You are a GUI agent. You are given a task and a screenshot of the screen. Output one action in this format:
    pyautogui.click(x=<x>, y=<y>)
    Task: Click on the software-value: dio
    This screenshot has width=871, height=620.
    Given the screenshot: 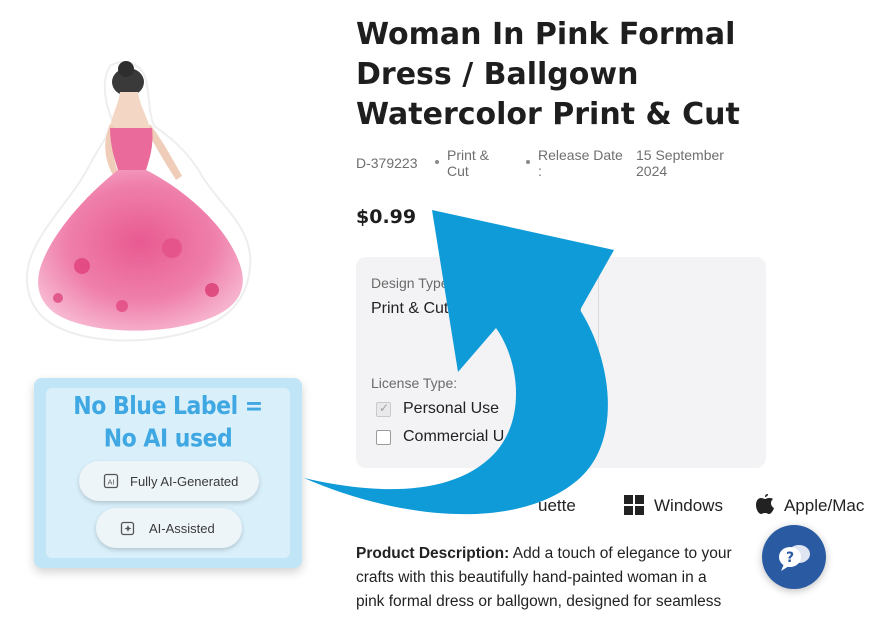 What is the action you would take?
    pyautogui.click(x=570, y=309)
    